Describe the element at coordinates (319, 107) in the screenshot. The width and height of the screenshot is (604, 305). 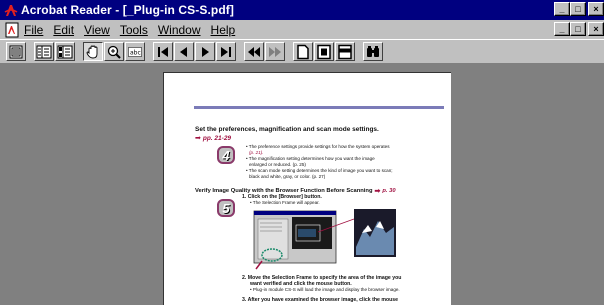
I see `page-header-rule` at that location.